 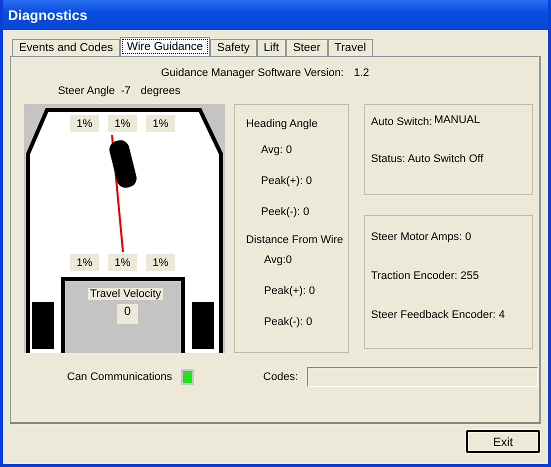 What do you see at coordinates (351, 47) in the screenshot?
I see `tab: Travel` at bounding box center [351, 47].